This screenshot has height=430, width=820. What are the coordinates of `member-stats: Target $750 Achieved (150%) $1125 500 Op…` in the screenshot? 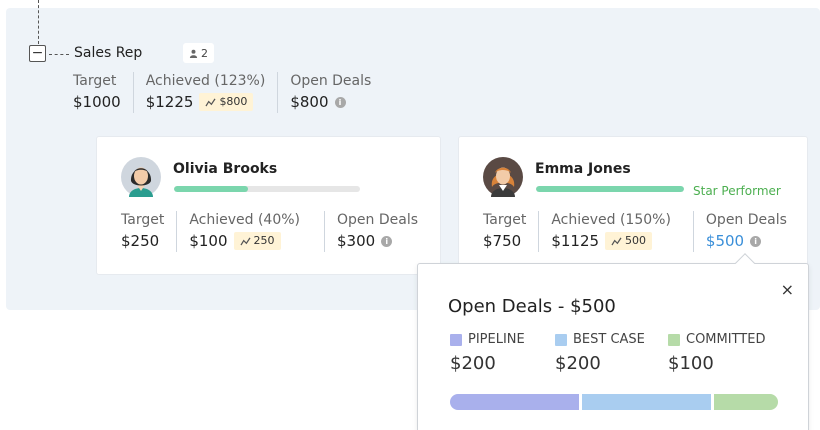 It's located at (641, 231).